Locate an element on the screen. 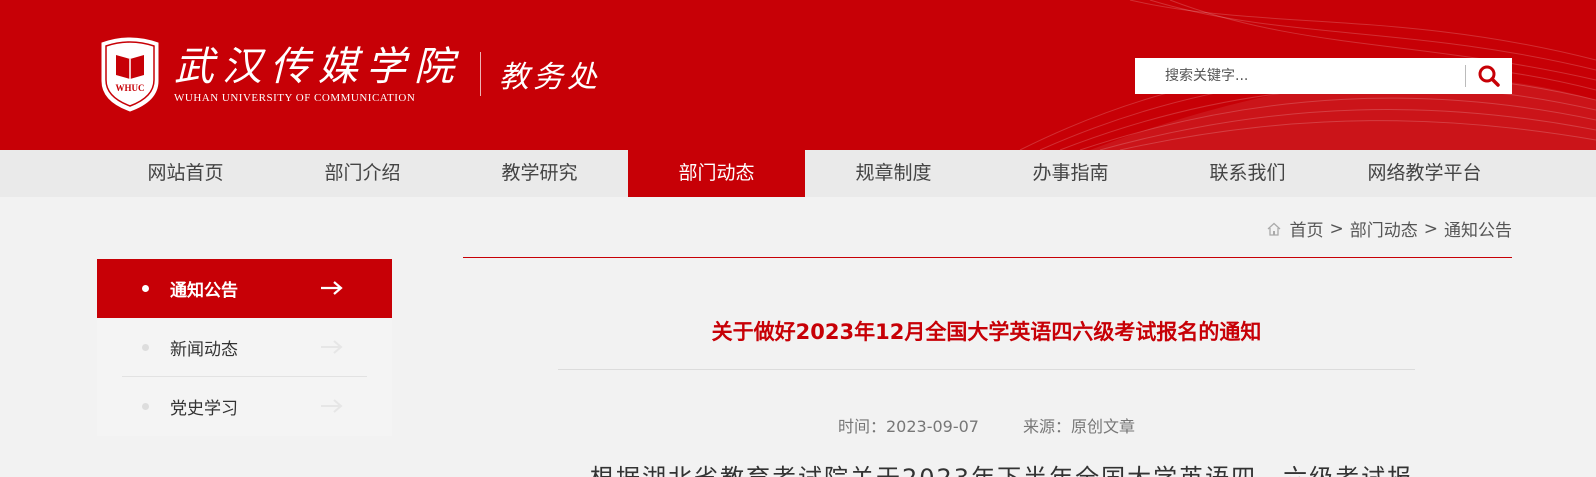 The image size is (1596, 477). breadcrumb-level1: 部门动态 is located at coordinates (1384, 228).